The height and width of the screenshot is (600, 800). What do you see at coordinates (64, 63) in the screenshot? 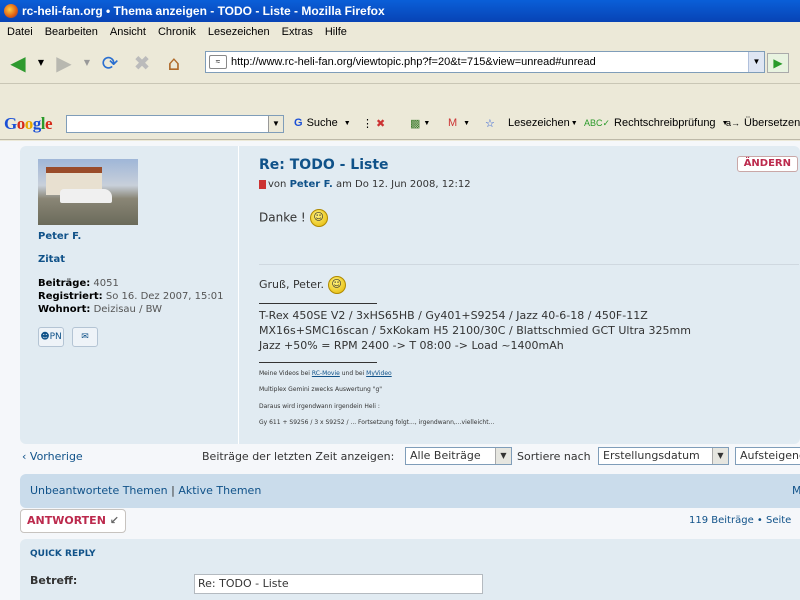
I see `forward-button: ▶` at bounding box center [64, 63].